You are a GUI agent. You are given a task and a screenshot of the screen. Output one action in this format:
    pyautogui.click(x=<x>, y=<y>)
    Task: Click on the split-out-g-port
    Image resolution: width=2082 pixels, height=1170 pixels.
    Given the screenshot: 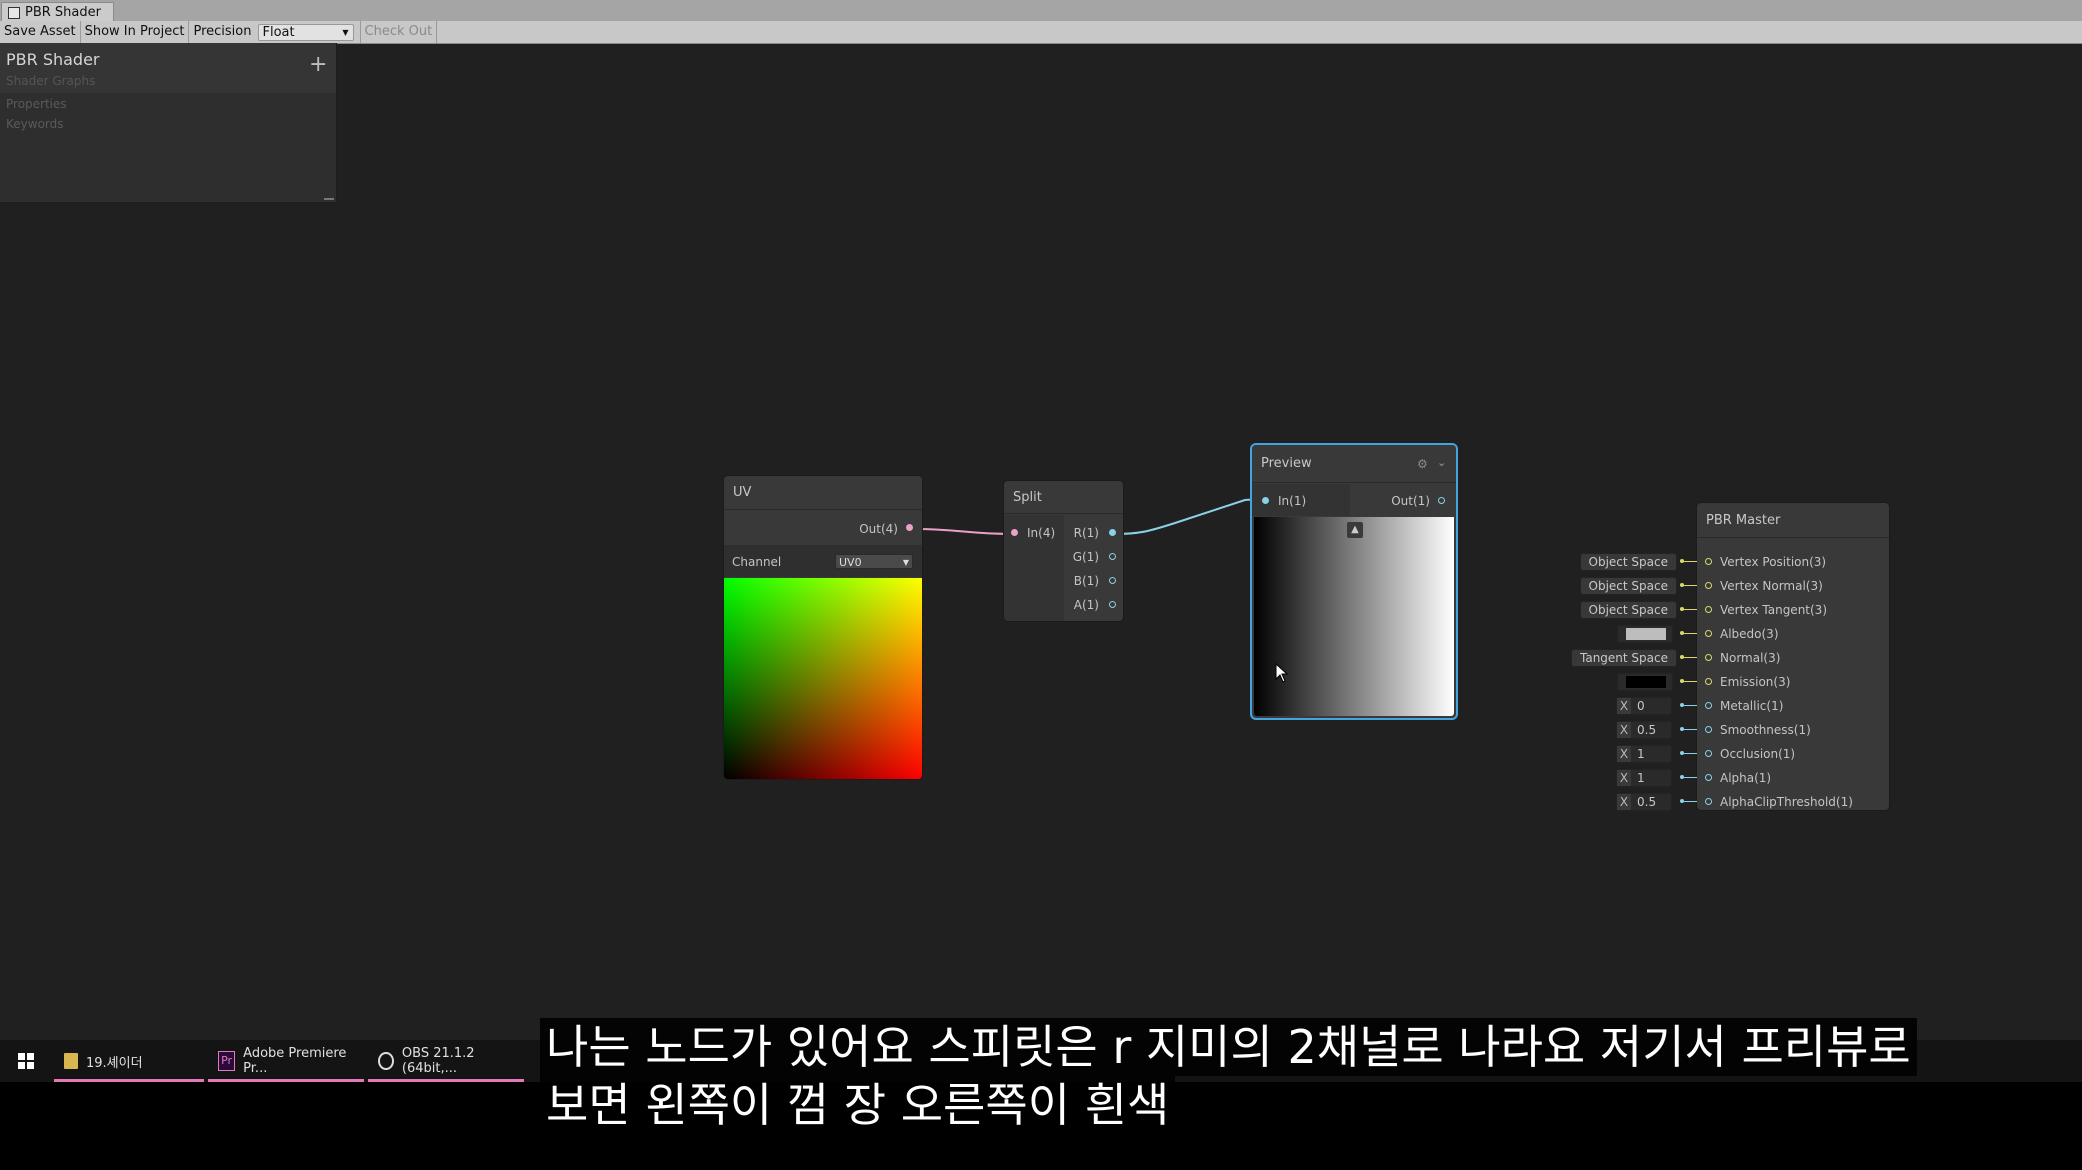 What is the action you would take?
    pyautogui.click(x=1112, y=556)
    